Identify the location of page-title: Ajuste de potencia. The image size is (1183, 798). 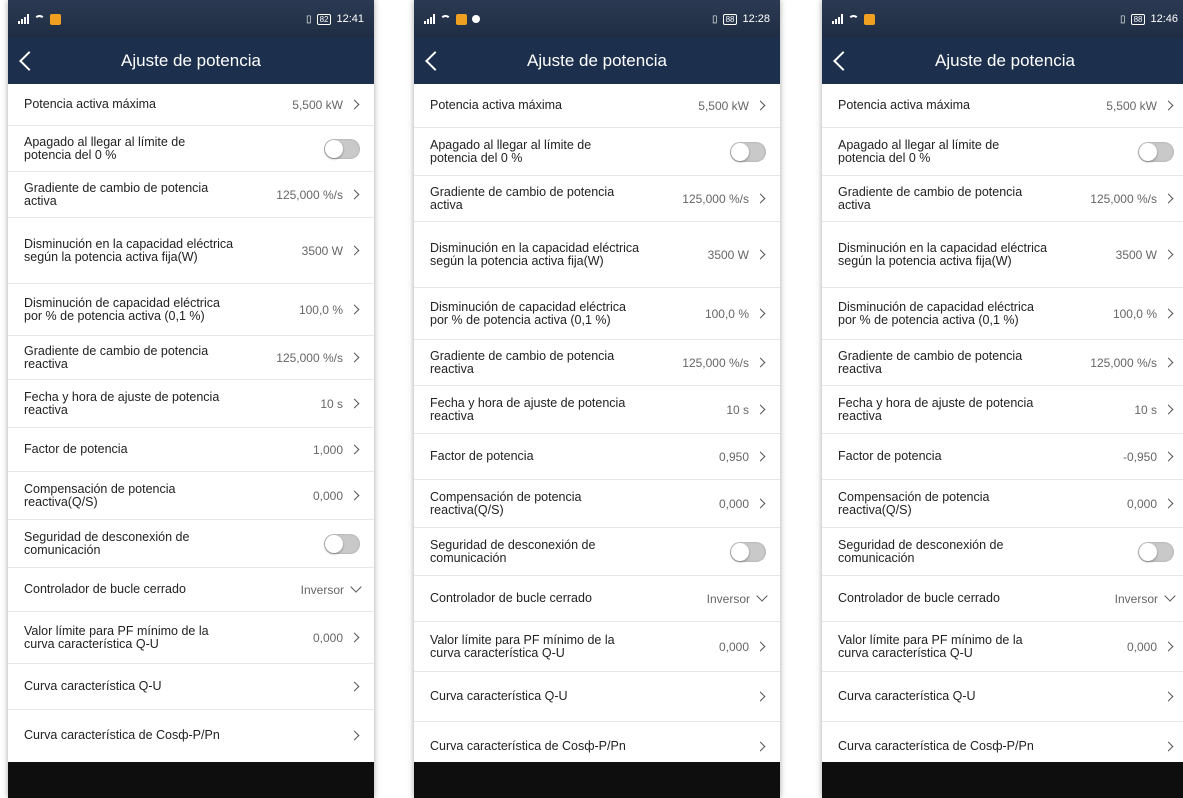
(191, 60).